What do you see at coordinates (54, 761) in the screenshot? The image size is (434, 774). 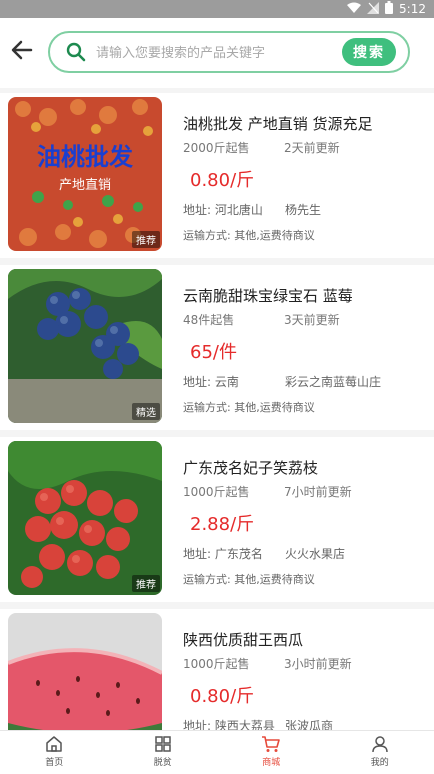 I see `tab-label: 首页` at bounding box center [54, 761].